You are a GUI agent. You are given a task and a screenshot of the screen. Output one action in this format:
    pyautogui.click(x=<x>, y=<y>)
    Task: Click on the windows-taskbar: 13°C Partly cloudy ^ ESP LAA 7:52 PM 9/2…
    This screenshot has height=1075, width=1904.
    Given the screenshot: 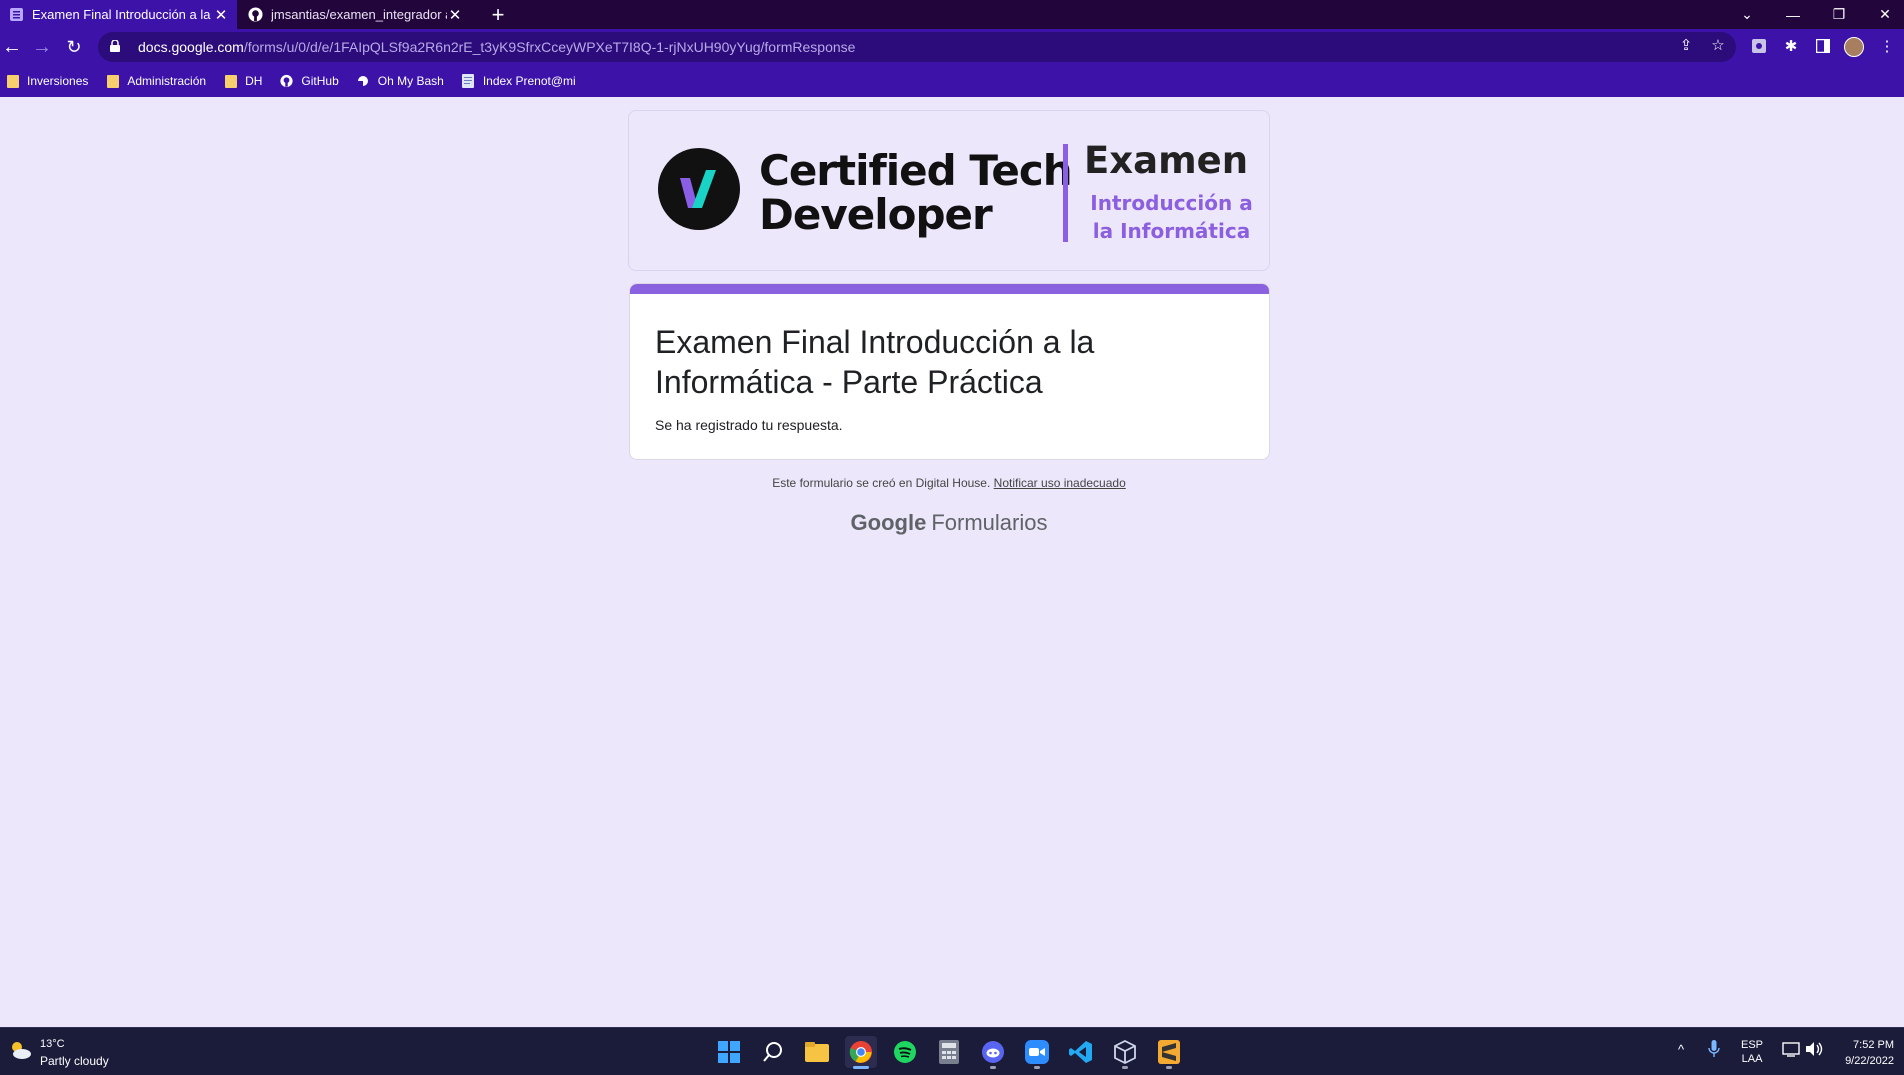 What is the action you would take?
    pyautogui.click(x=952, y=1051)
    